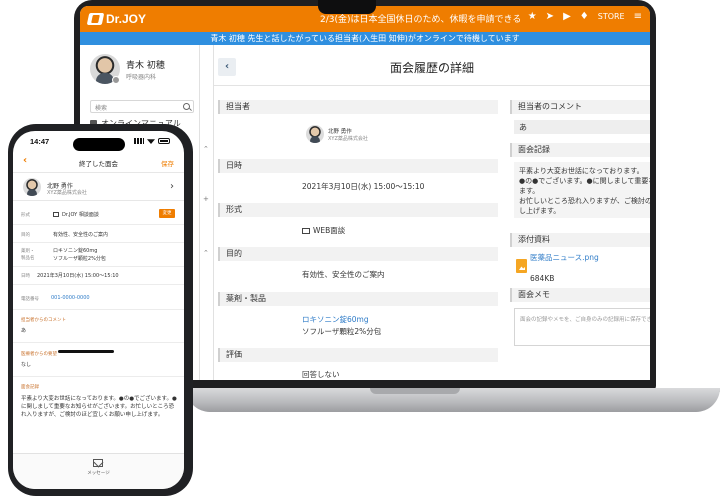  I want to click on drug-label: 薬剤・, so click(28, 251).